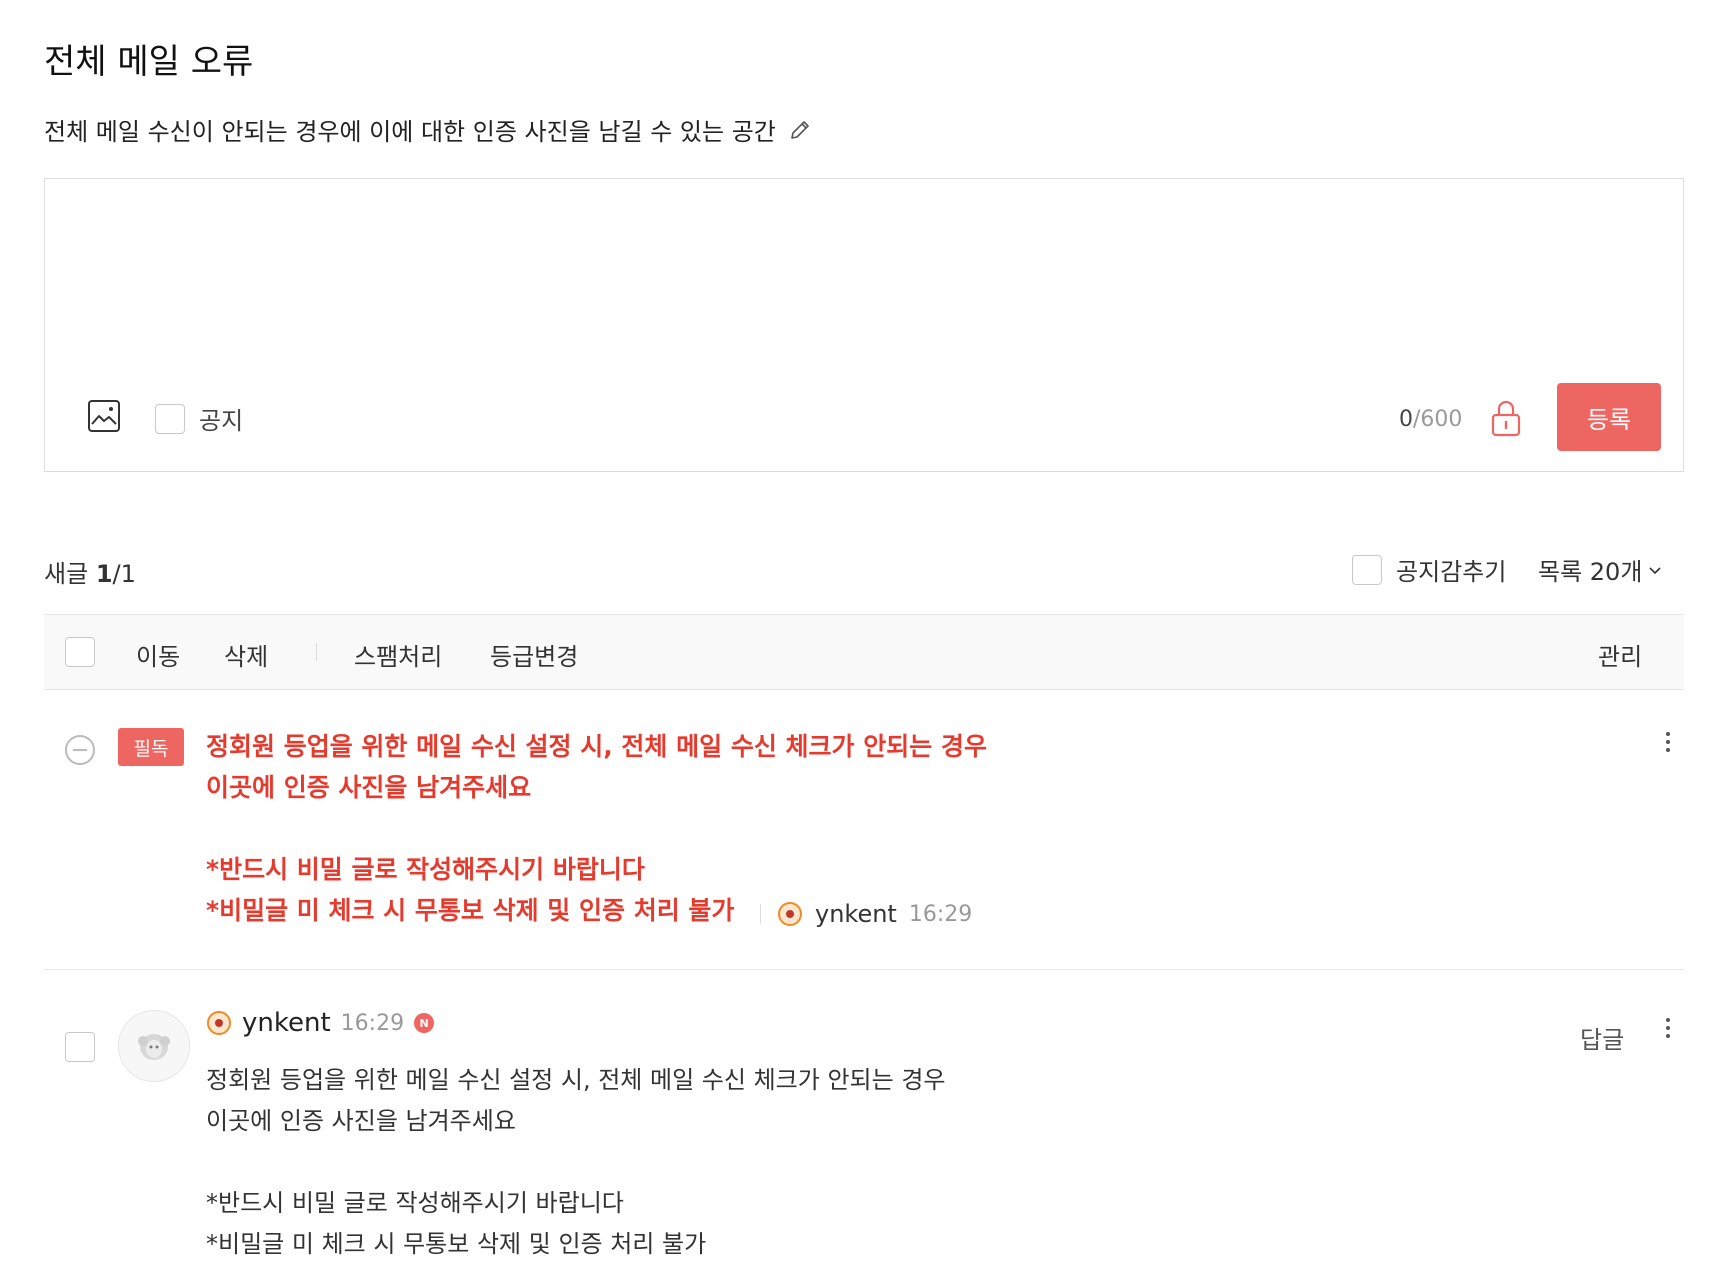 The height and width of the screenshot is (1278, 1710). What do you see at coordinates (170, 418) in the screenshot?
I see `notice-checkbox` at bounding box center [170, 418].